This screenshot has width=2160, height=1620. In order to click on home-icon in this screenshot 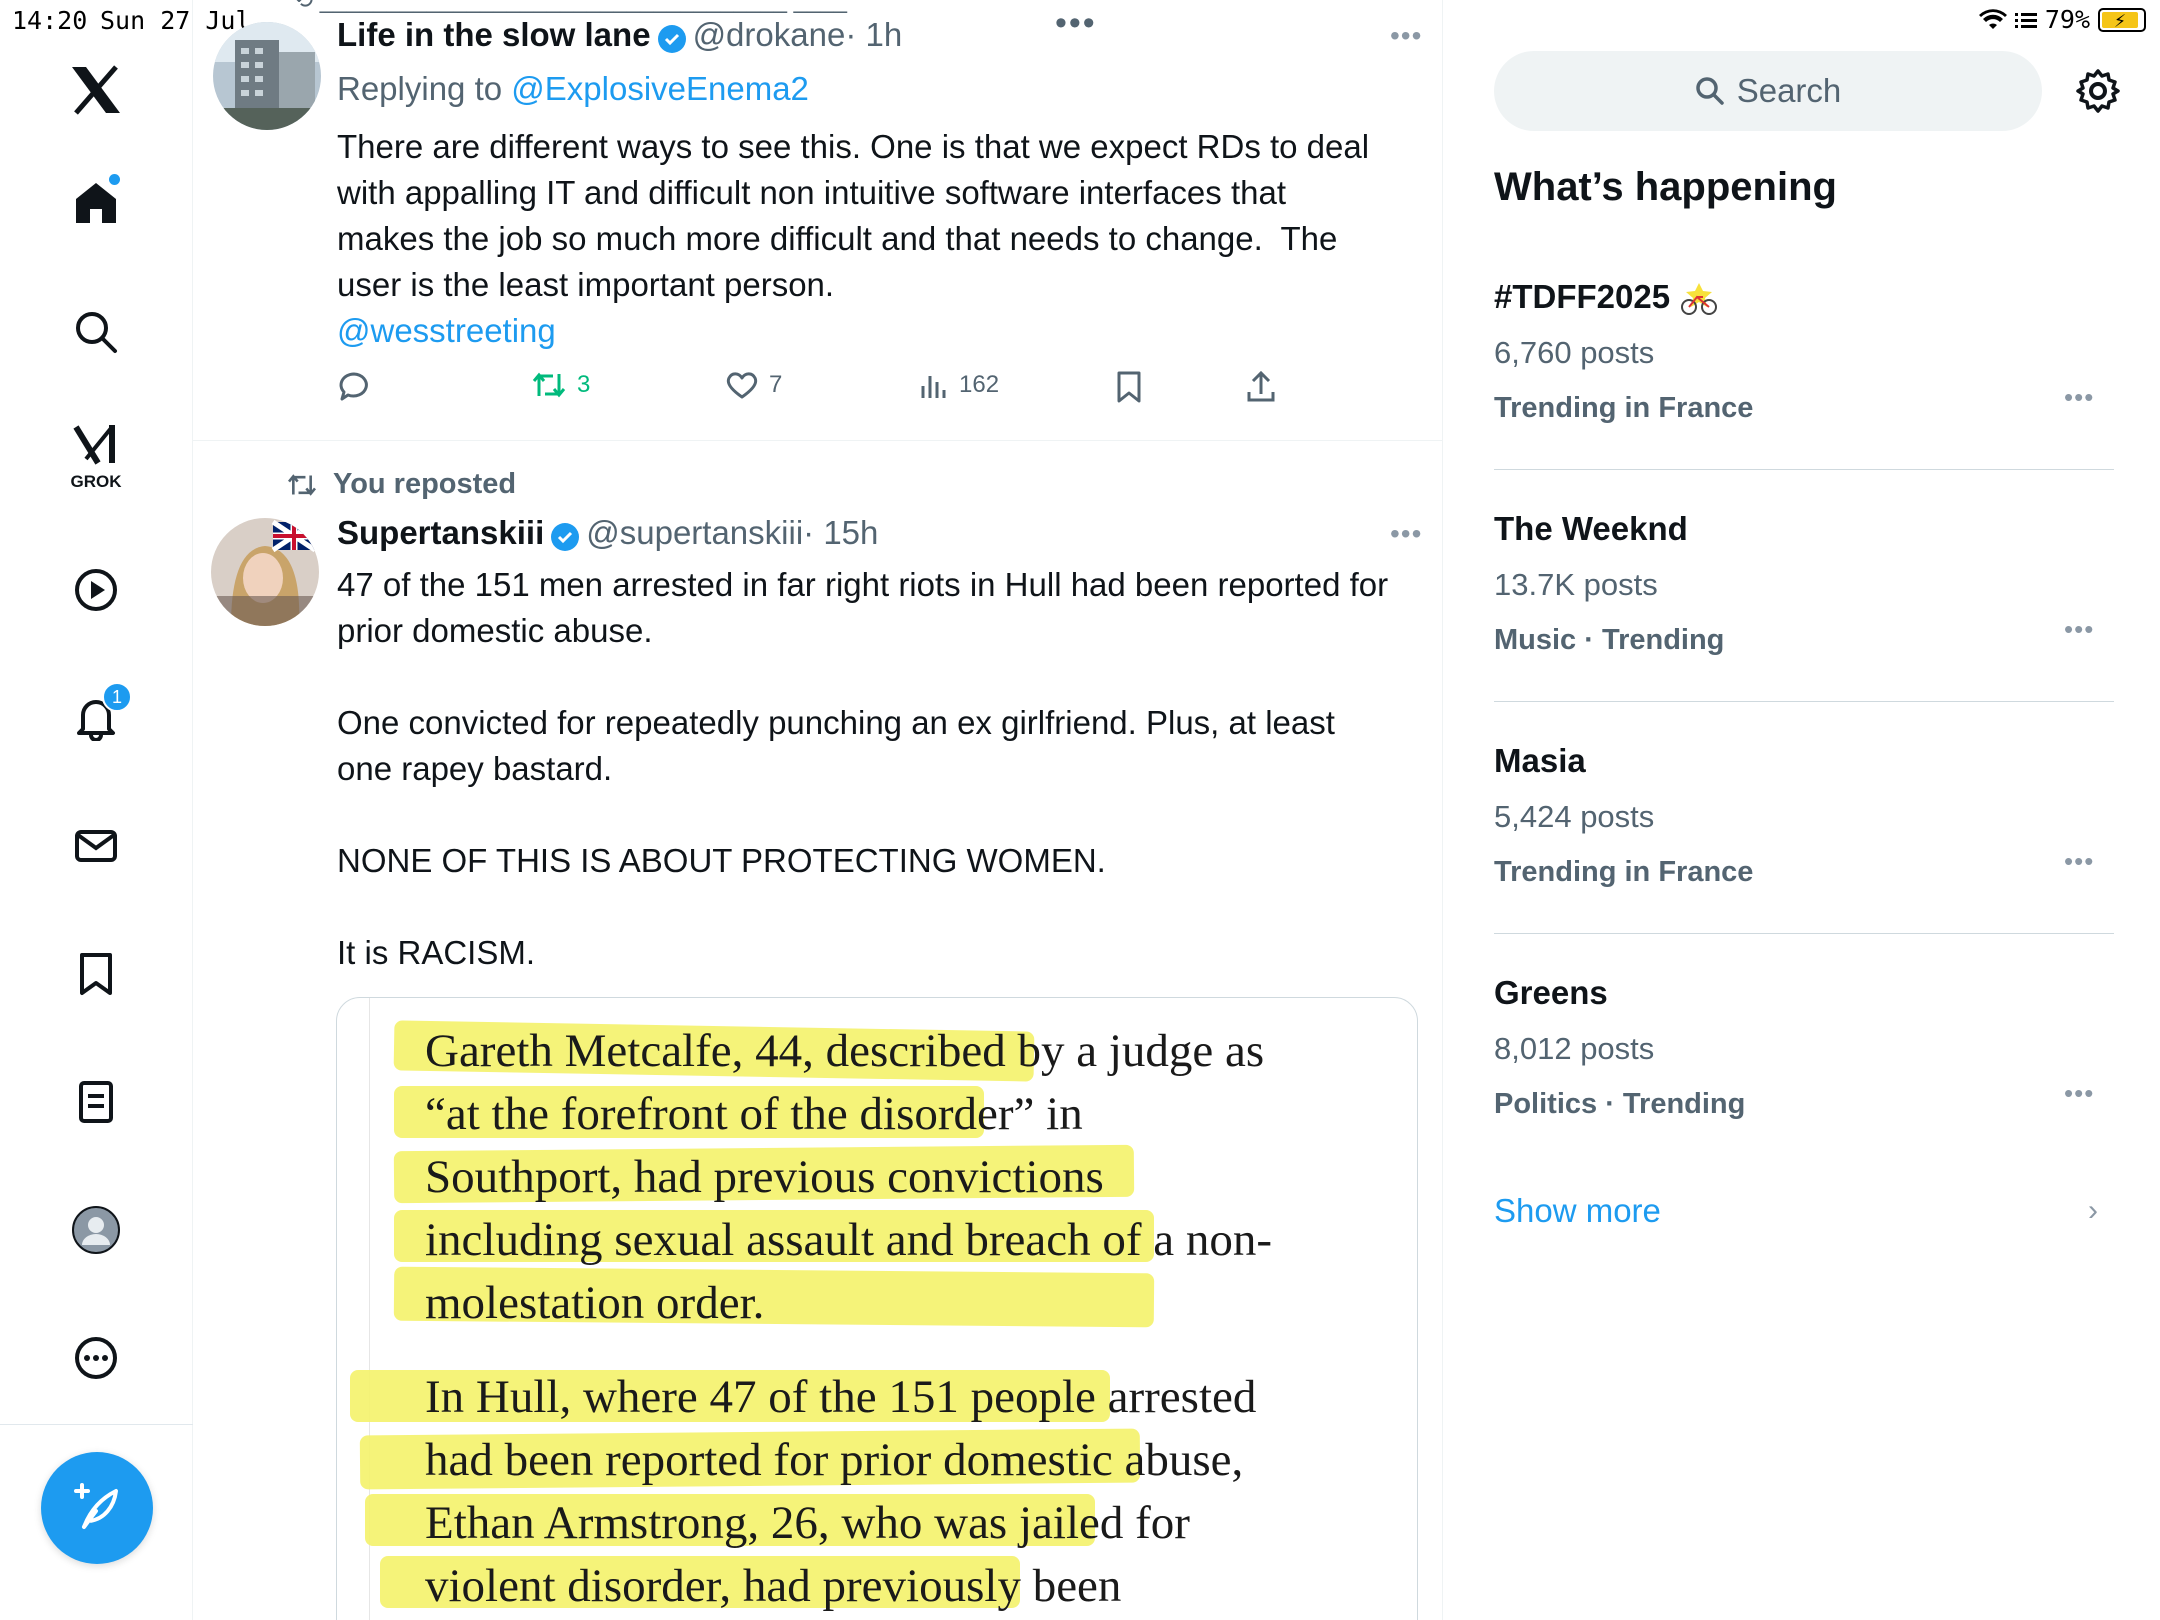, I will do `click(96, 202)`.